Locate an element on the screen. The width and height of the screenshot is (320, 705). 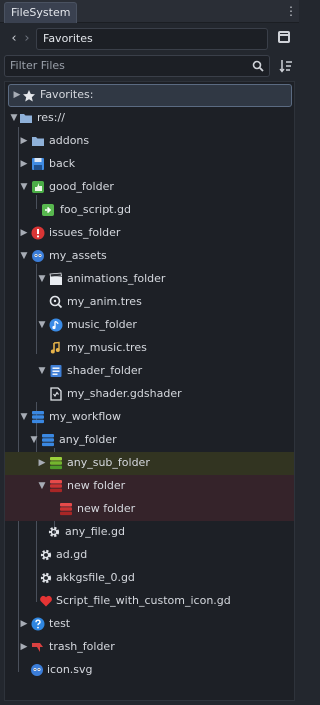
res-root-row: ▼ res:// is located at coordinates (149, 118).